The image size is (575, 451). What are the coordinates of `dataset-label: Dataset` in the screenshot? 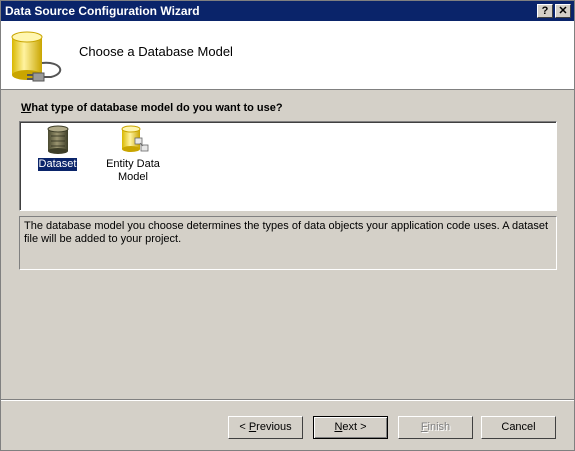 It's located at (57, 164).